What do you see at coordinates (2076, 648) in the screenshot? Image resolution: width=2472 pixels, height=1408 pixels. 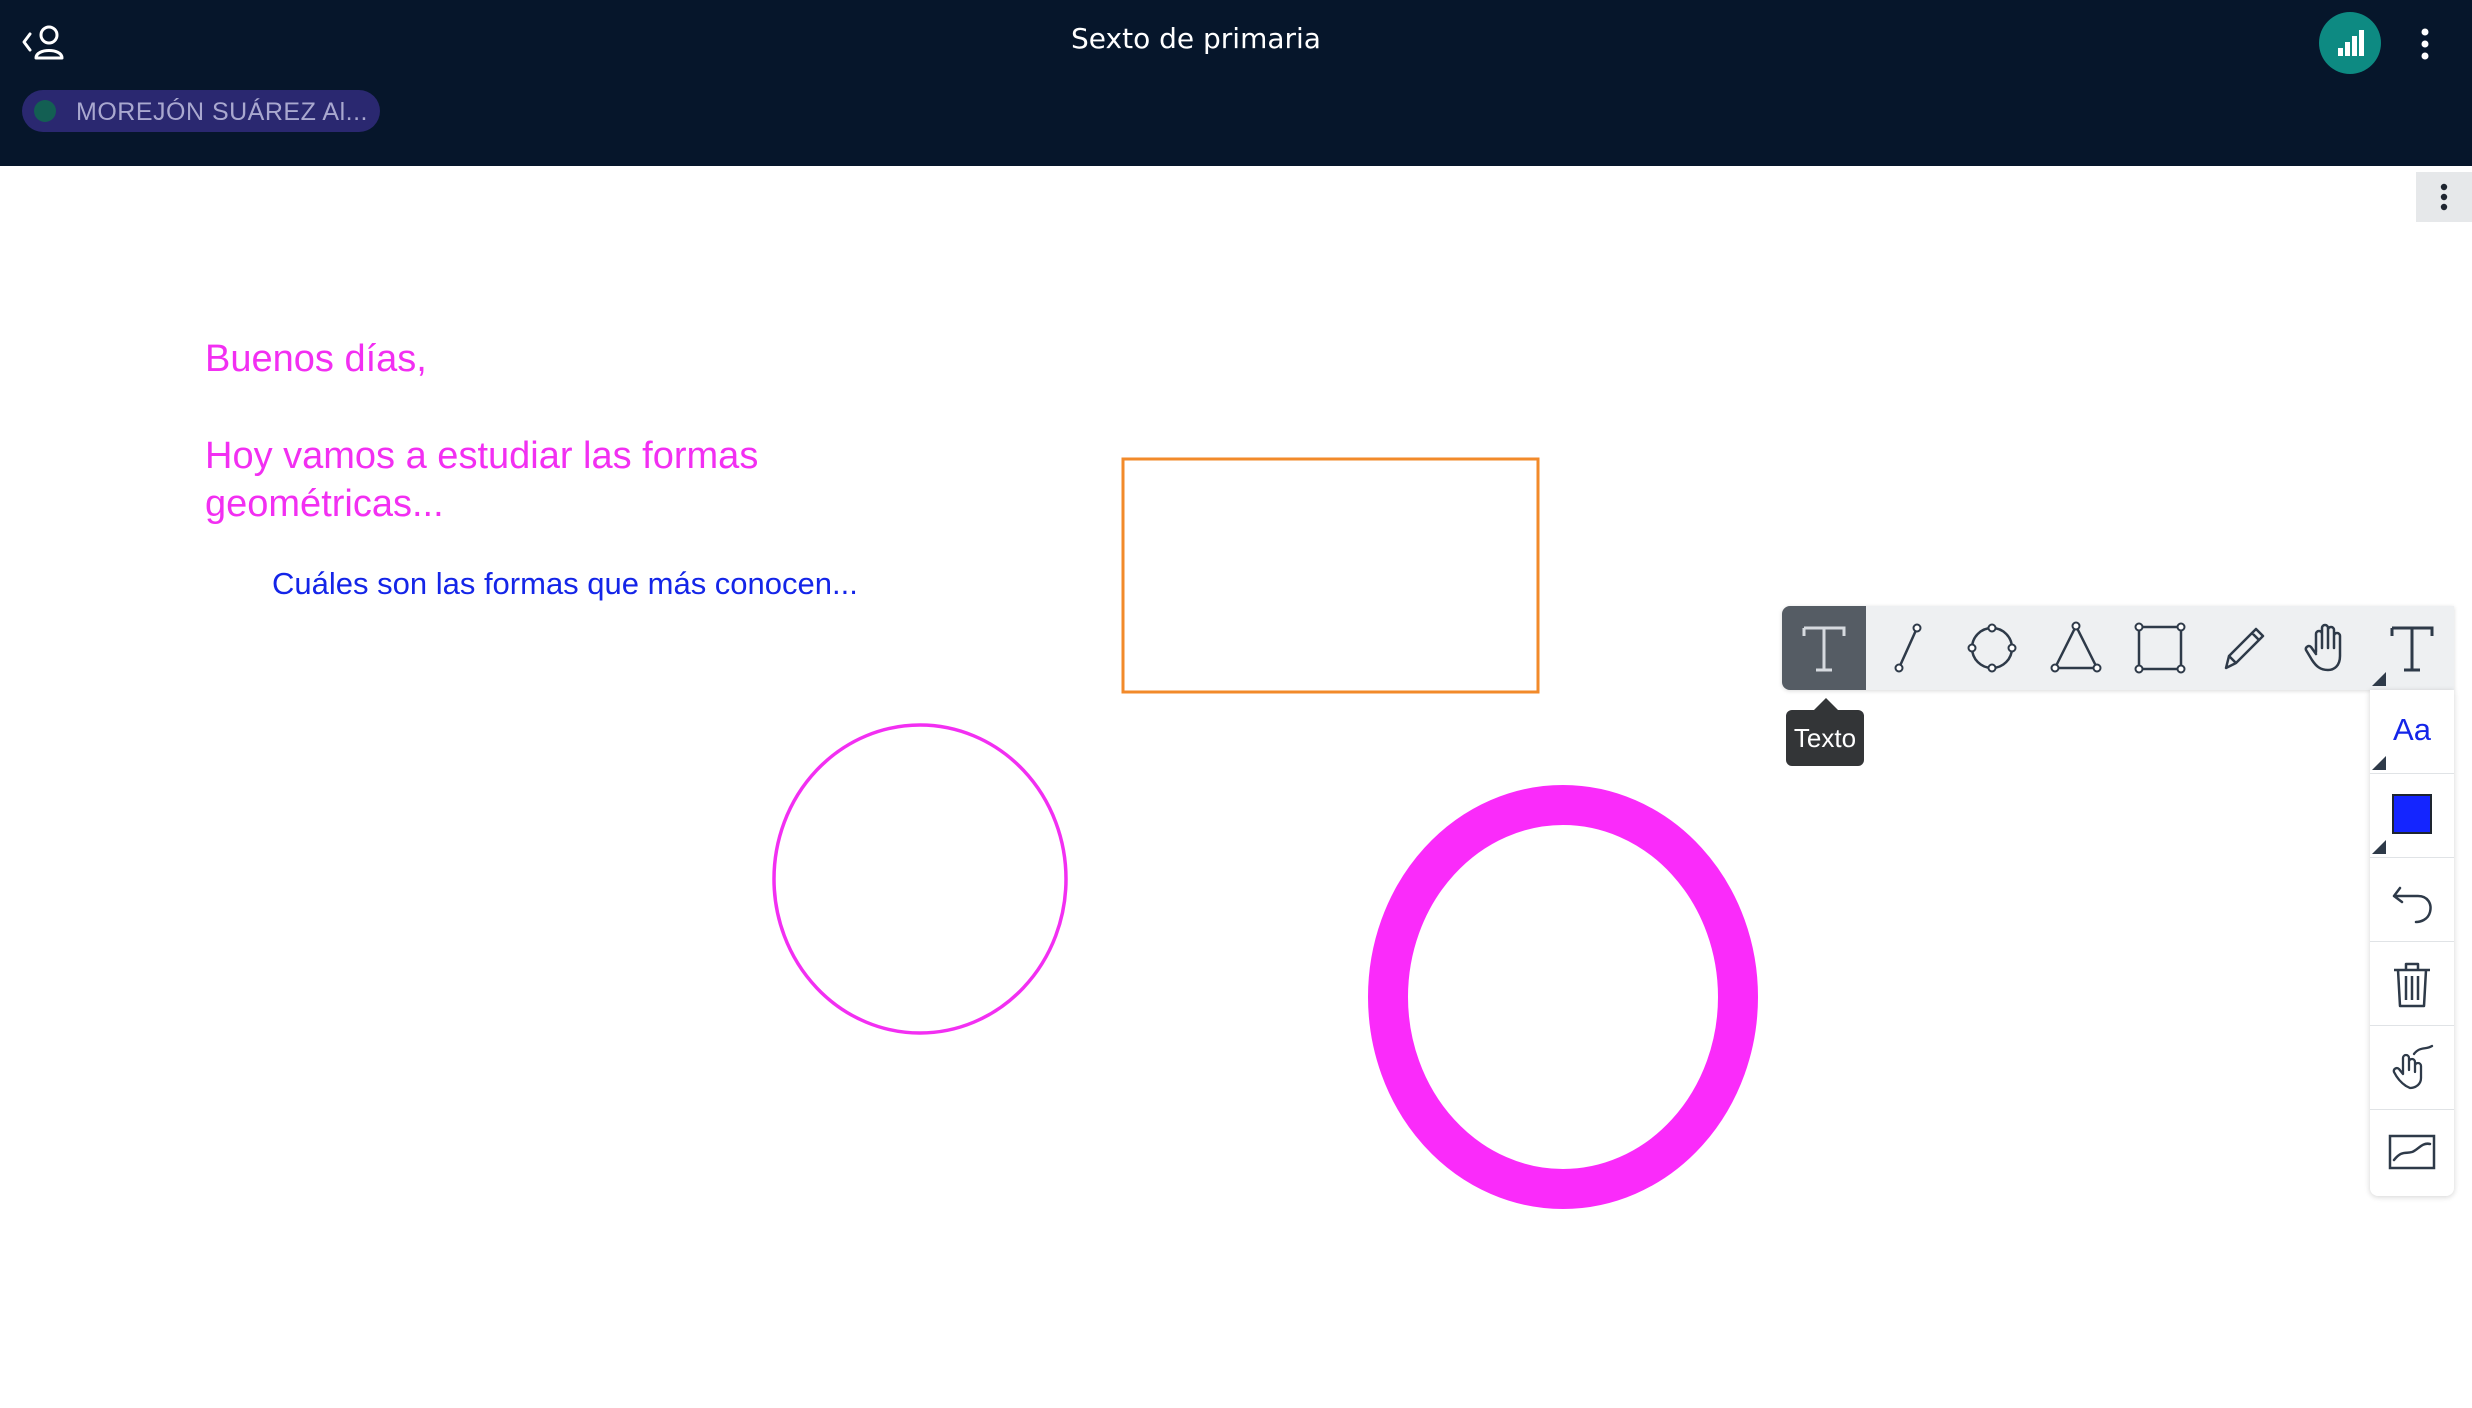 I see `triangle-tool-icon` at bounding box center [2076, 648].